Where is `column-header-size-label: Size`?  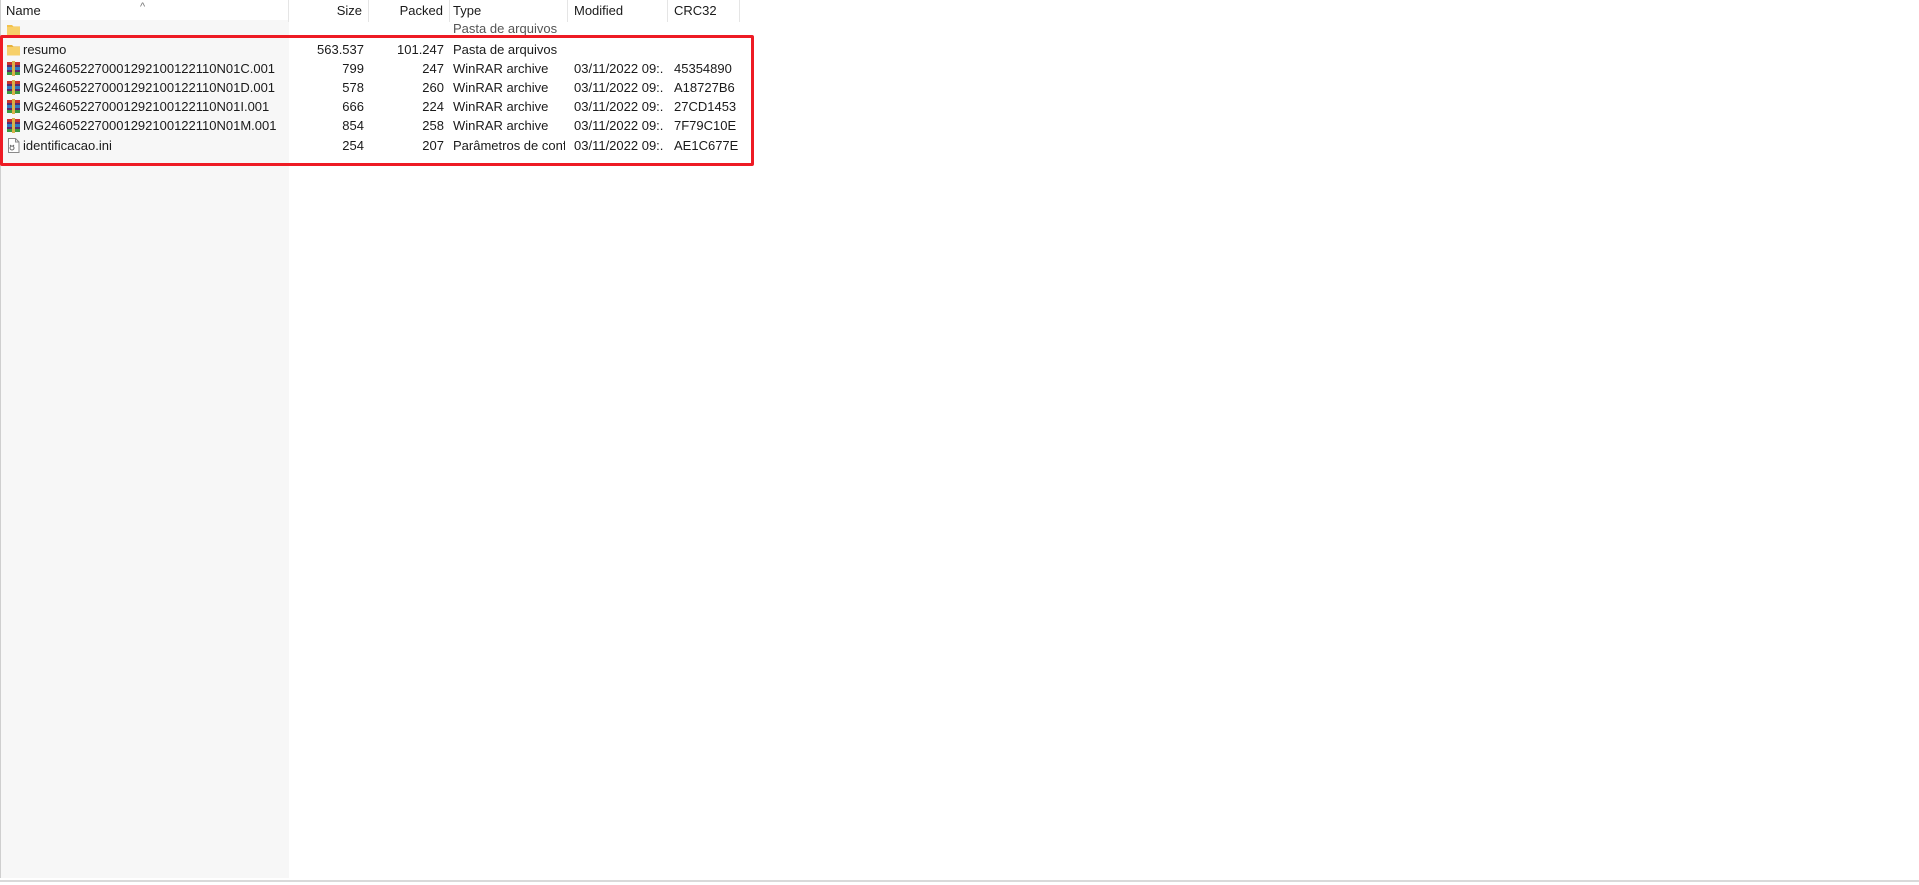
column-header-size-label: Size is located at coordinates (349, 10).